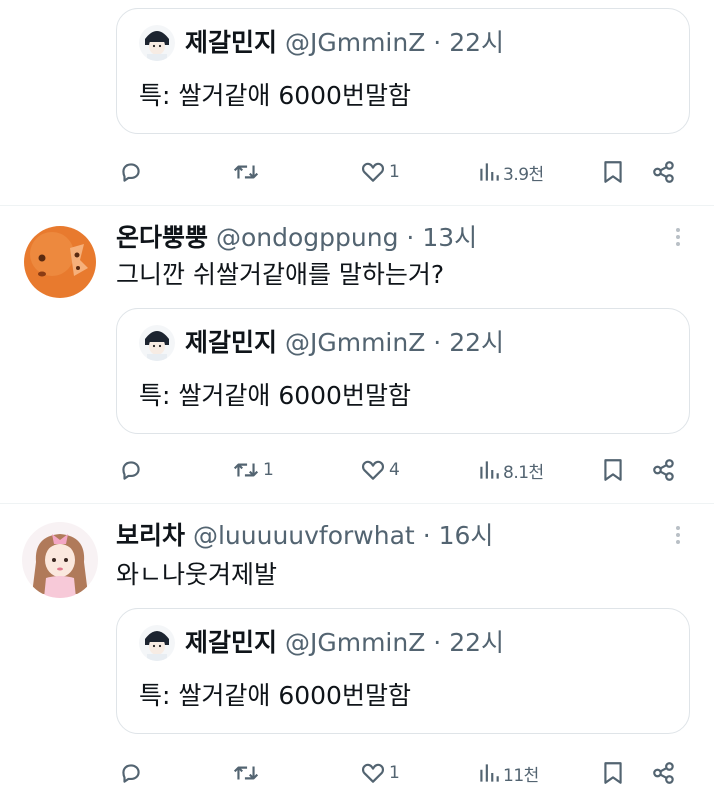 The image size is (714, 801). I want to click on author-handle: @ondogppung, so click(307, 237).